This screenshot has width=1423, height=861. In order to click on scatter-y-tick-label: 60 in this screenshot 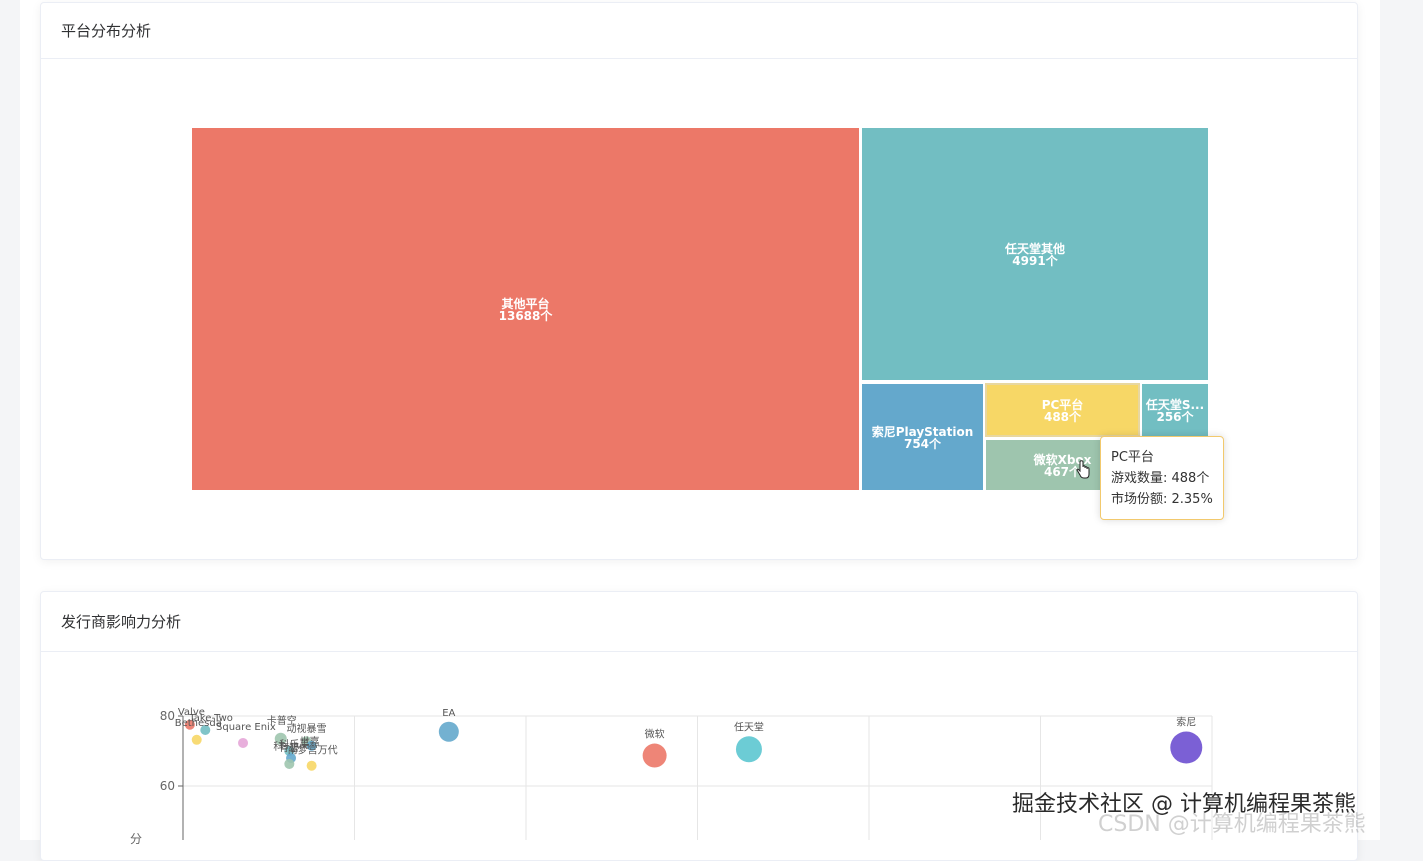, I will do `click(167, 786)`.